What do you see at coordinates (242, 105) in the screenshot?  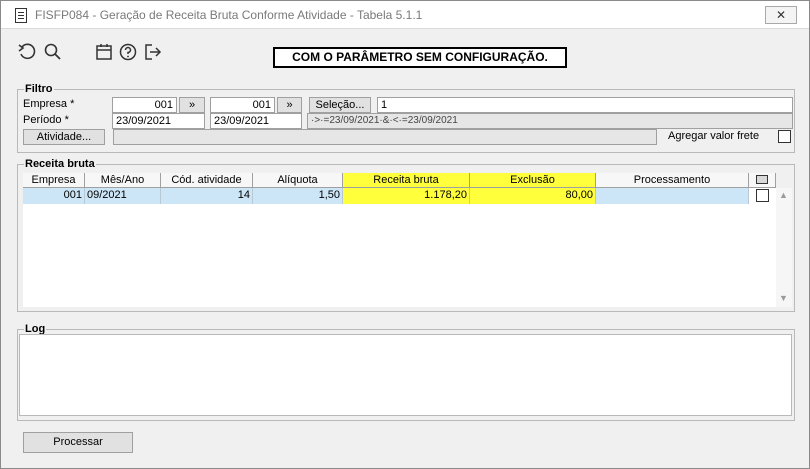 I see `empresa-to-input: 001` at bounding box center [242, 105].